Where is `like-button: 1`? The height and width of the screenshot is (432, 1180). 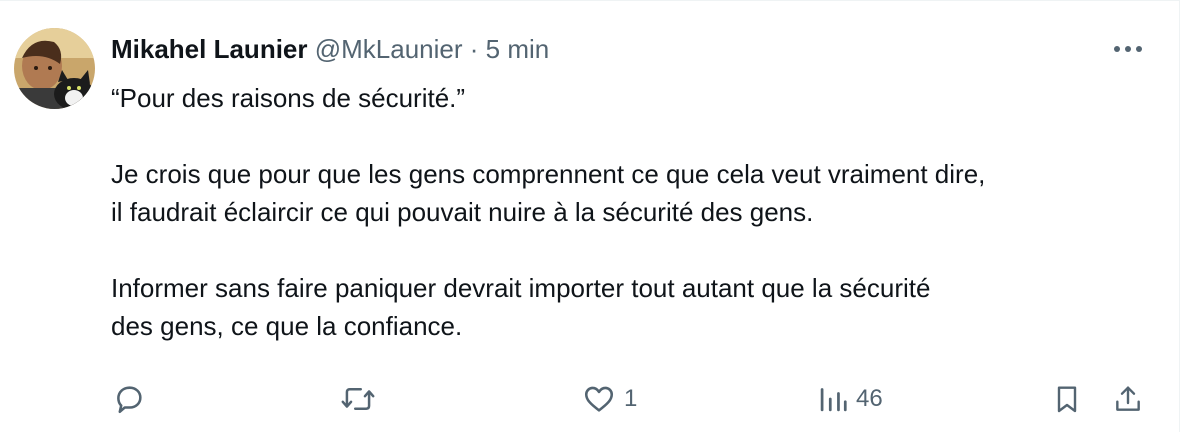
like-button: 1 is located at coordinates (609, 399).